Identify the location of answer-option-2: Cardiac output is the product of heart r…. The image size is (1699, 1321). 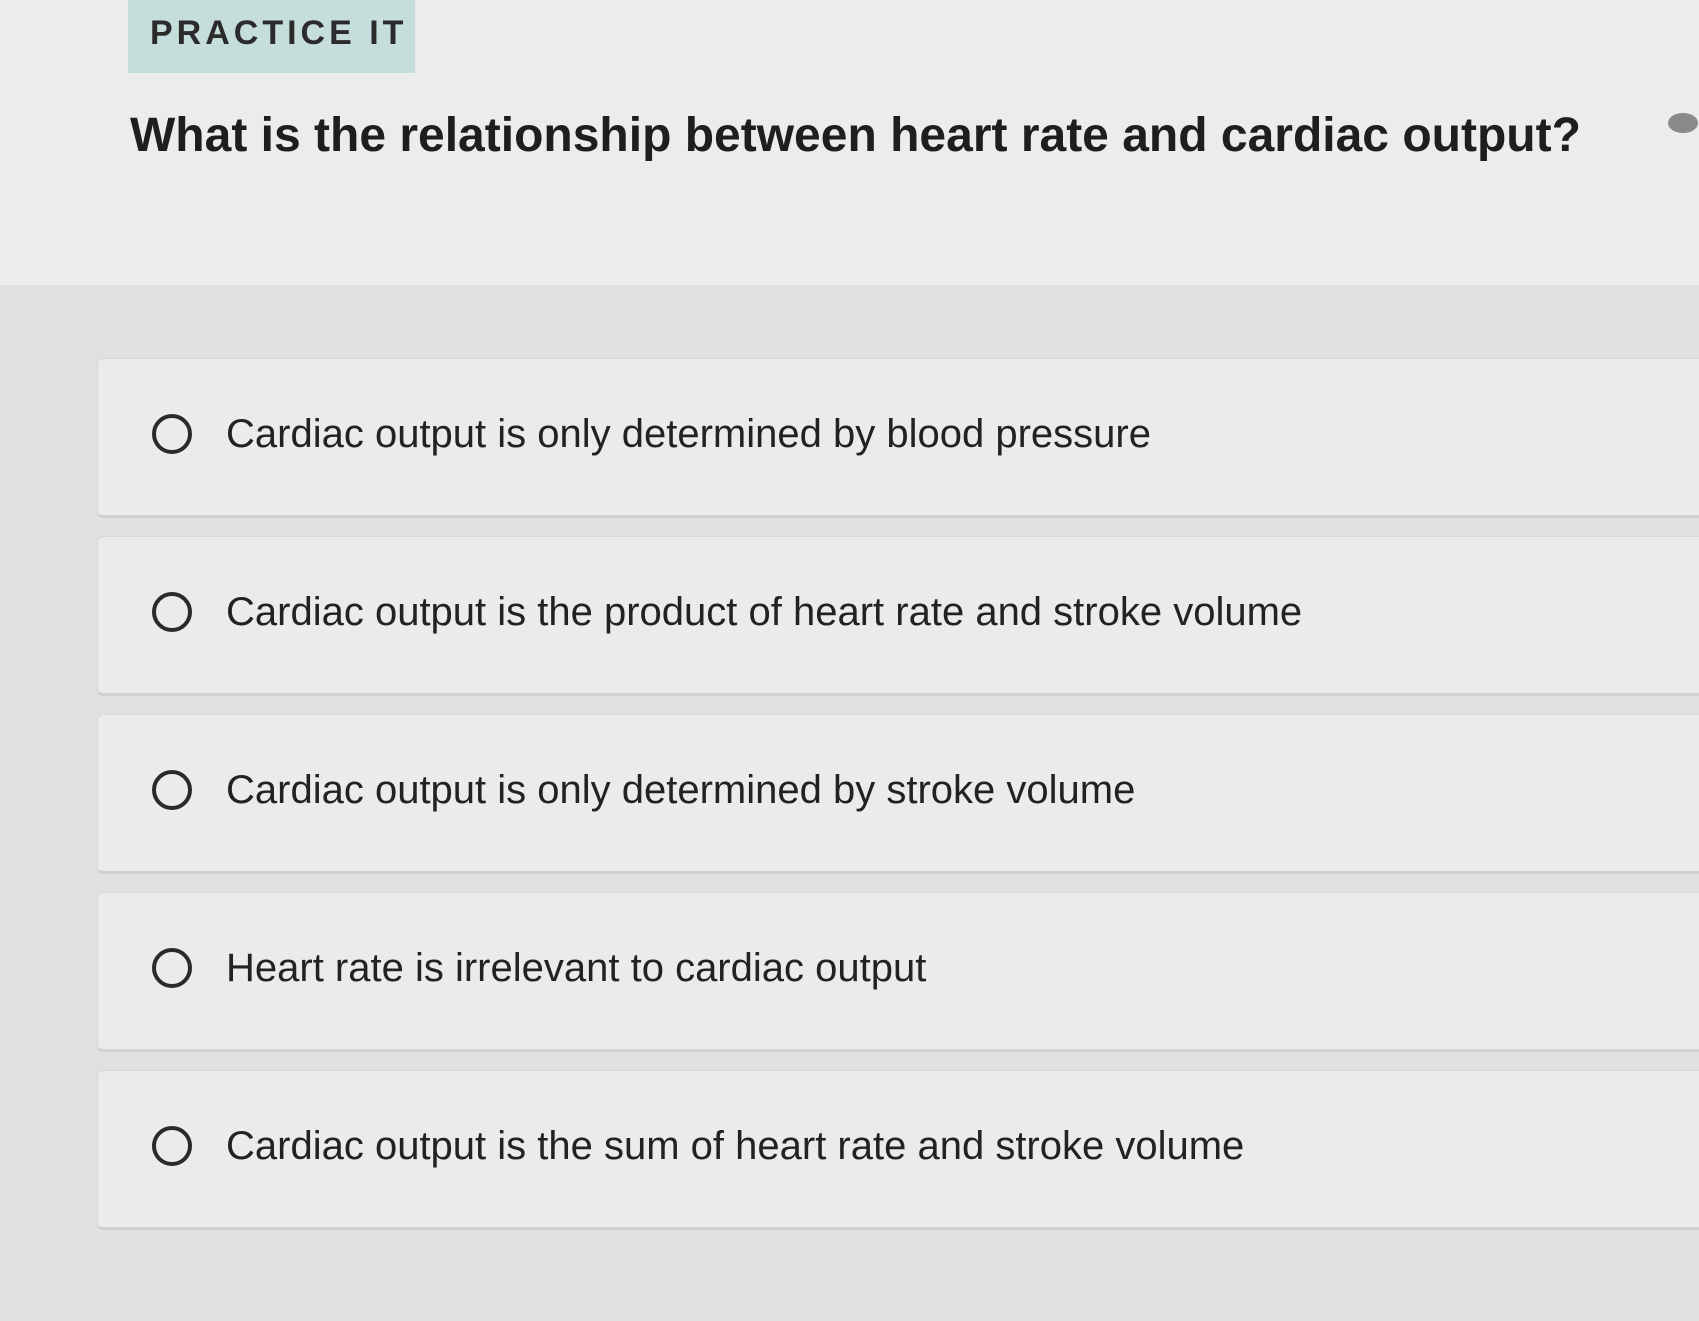
(898, 616).